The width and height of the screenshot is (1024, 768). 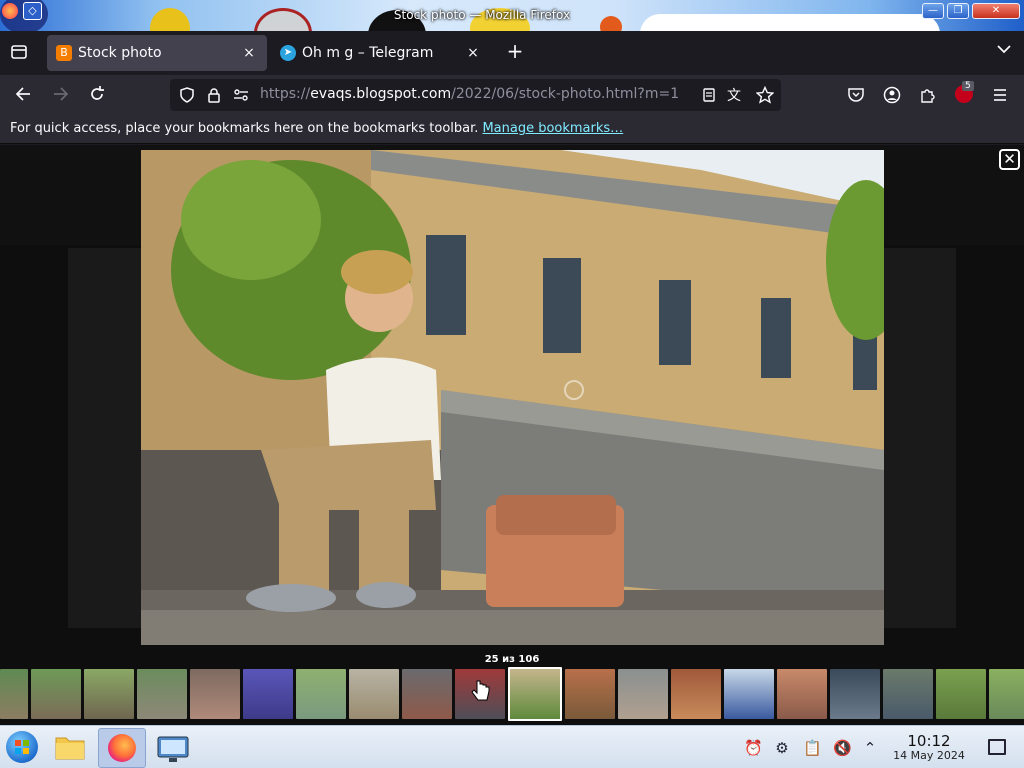 I want to click on close-window-button: ✕, so click(x=996, y=11).